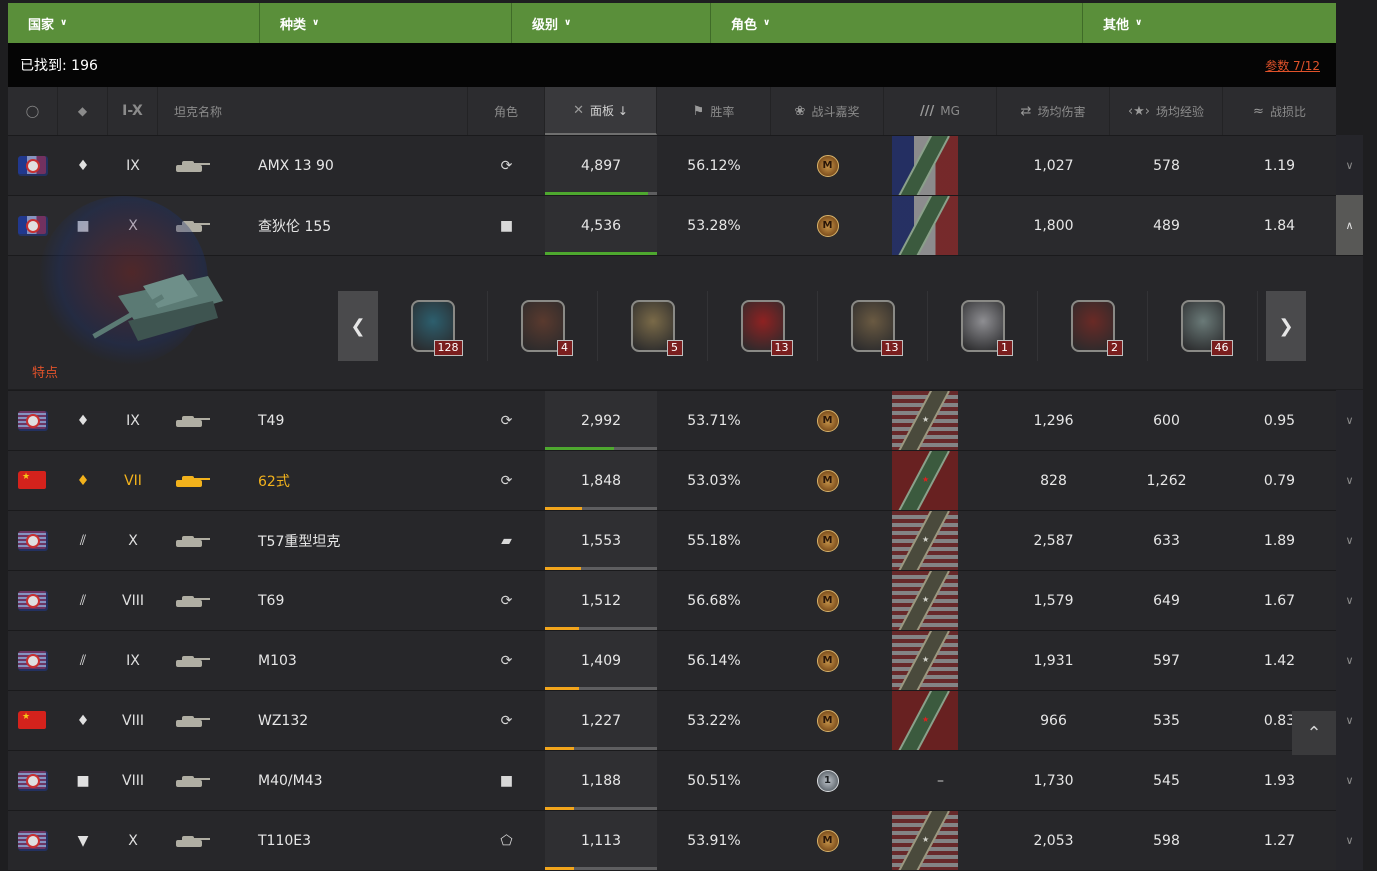 The width and height of the screenshot is (1377, 871). I want to click on next-achievements-button: ❯, so click(1286, 326).